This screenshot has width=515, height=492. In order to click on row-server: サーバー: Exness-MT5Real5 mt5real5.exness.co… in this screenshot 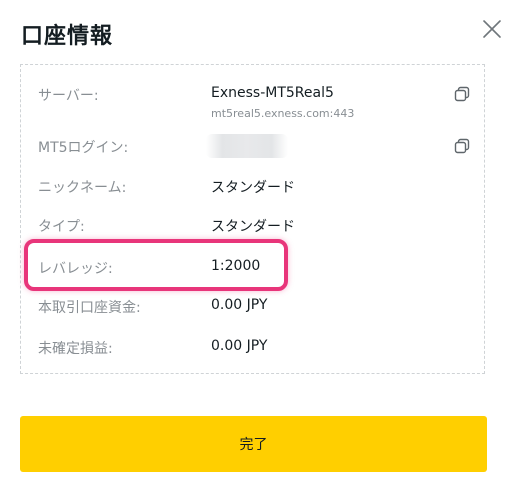, I will do `click(252, 102)`.